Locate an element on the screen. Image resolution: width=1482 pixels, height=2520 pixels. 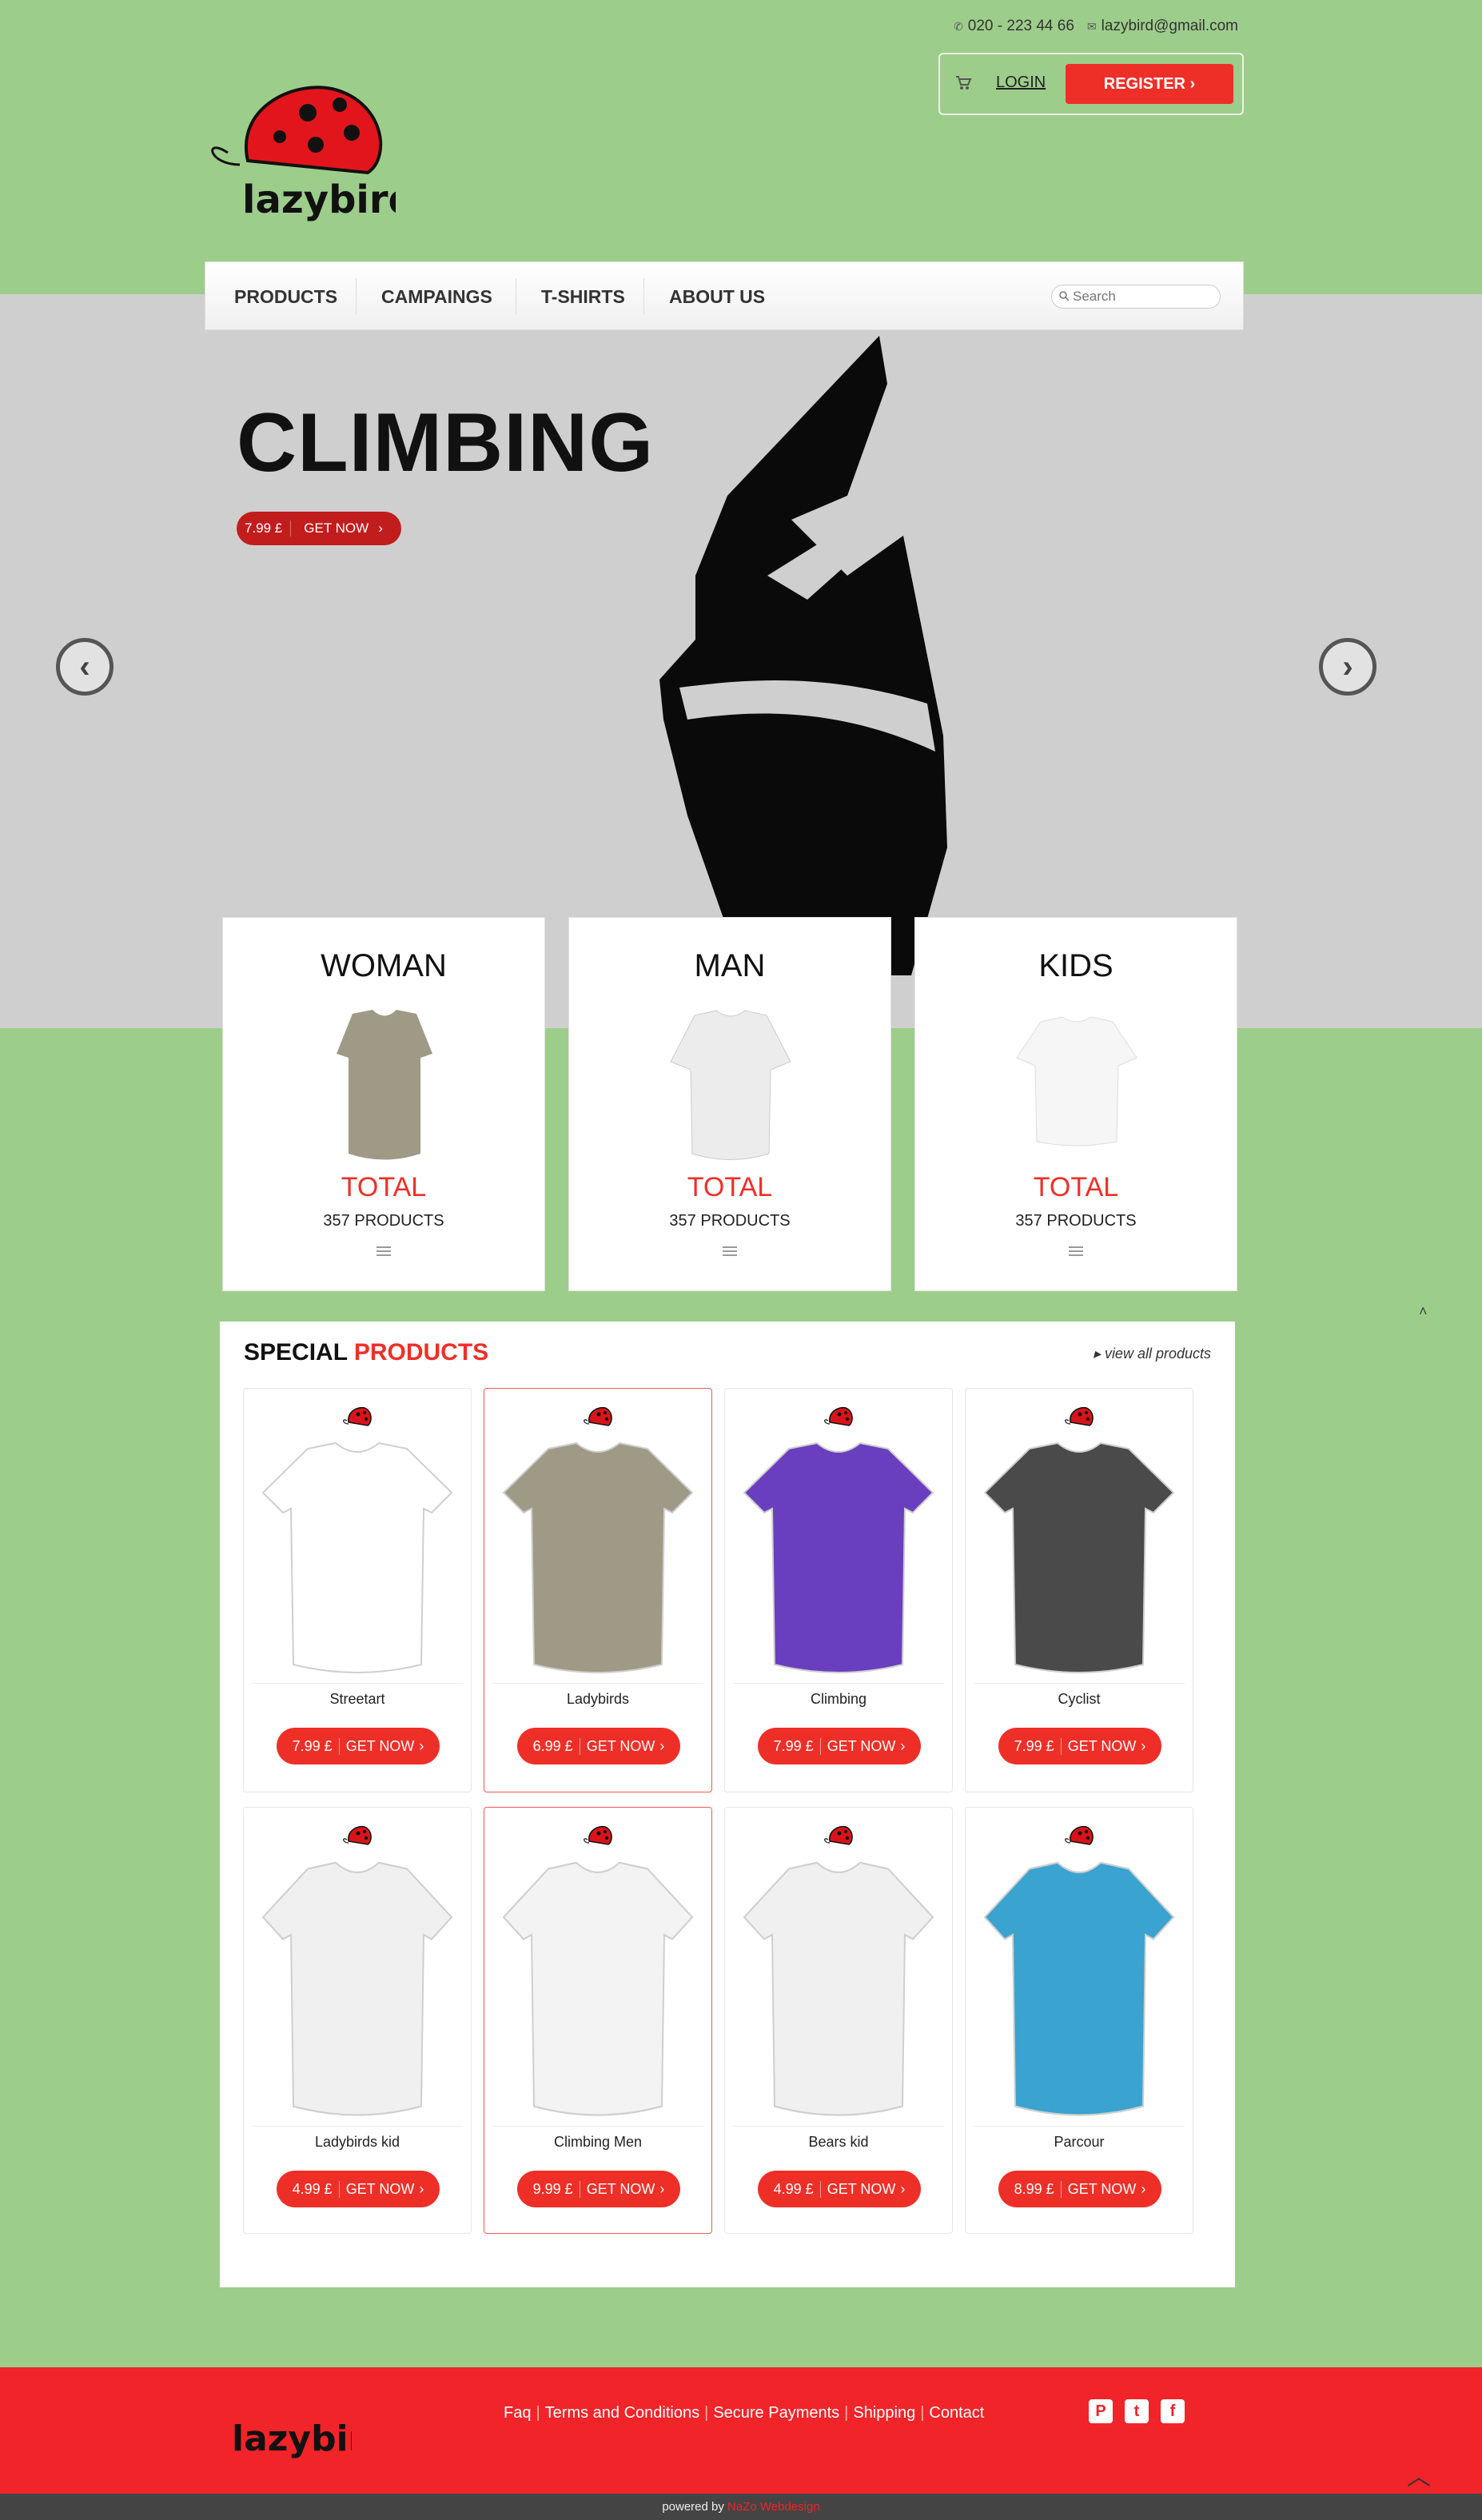
footer-link-faq: Faq is located at coordinates (517, 2413).